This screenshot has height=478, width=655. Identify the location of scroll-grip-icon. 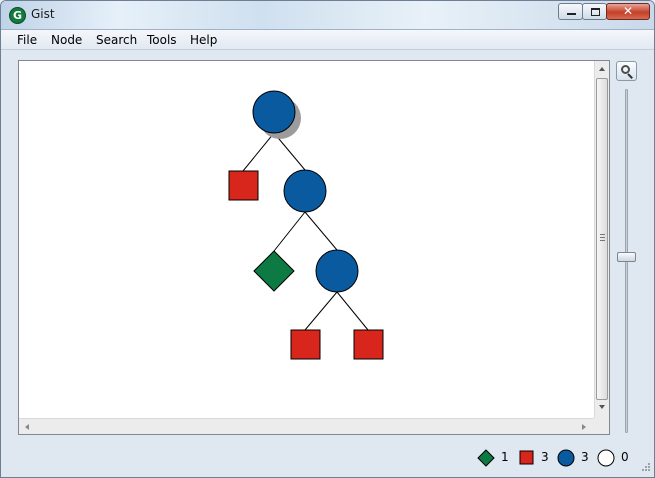
(602, 237).